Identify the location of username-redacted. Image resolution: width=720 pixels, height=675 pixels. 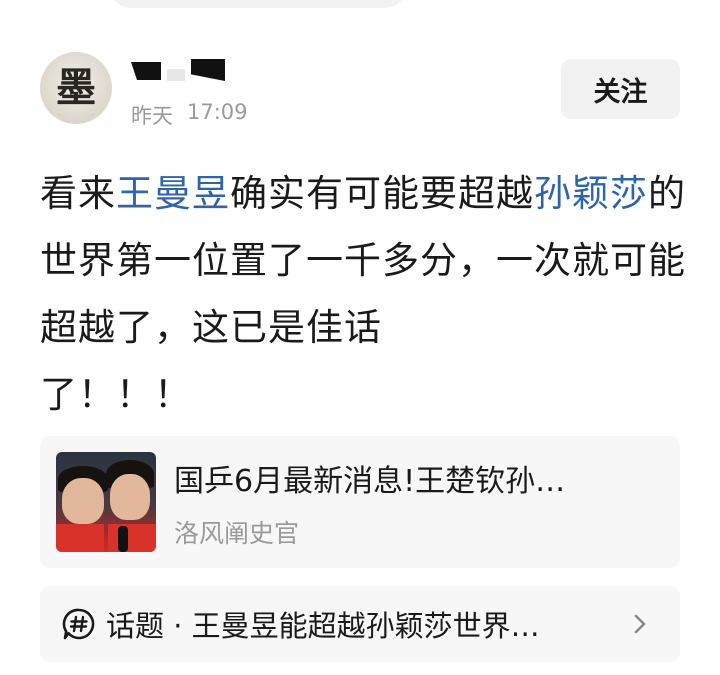
(178, 70).